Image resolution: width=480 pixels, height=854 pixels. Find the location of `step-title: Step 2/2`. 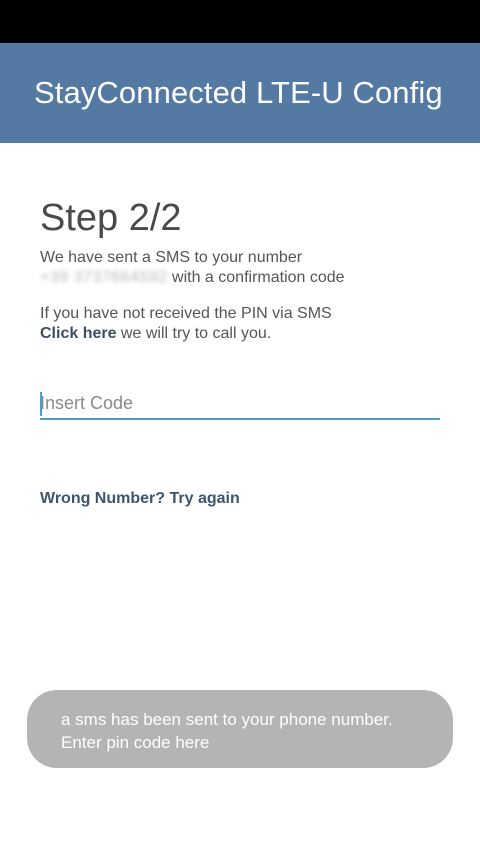

step-title: Step 2/2 is located at coordinates (111, 218).